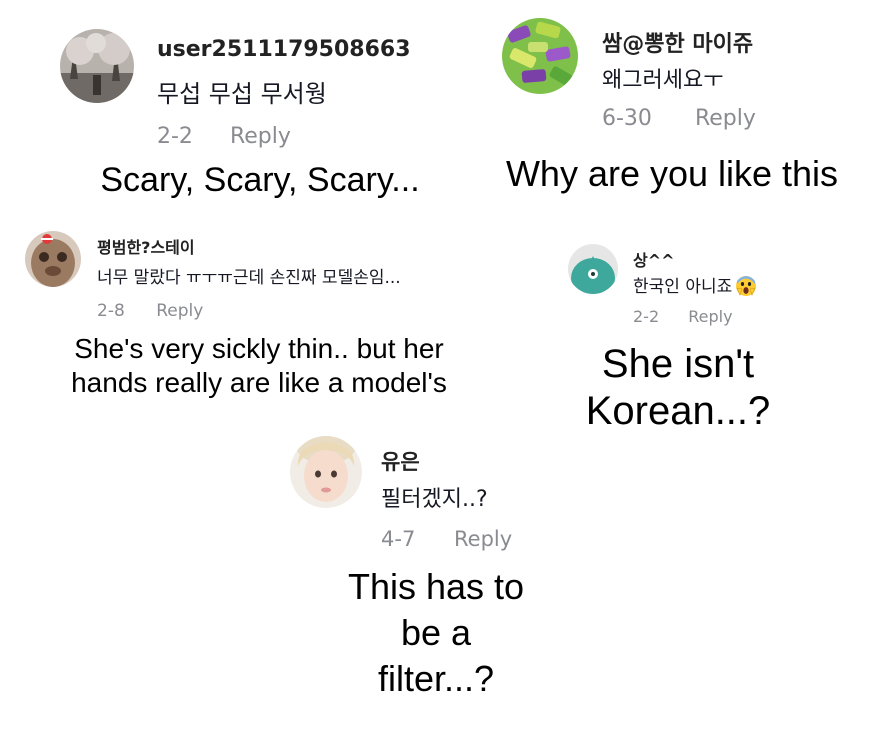 Image resolution: width=872 pixels, height=740 pixels. What do you see at coordinates (683, 287) in the screenshot?
I see `comment-text-body: 한국인 아니죠` at bounding box center [683, 287].